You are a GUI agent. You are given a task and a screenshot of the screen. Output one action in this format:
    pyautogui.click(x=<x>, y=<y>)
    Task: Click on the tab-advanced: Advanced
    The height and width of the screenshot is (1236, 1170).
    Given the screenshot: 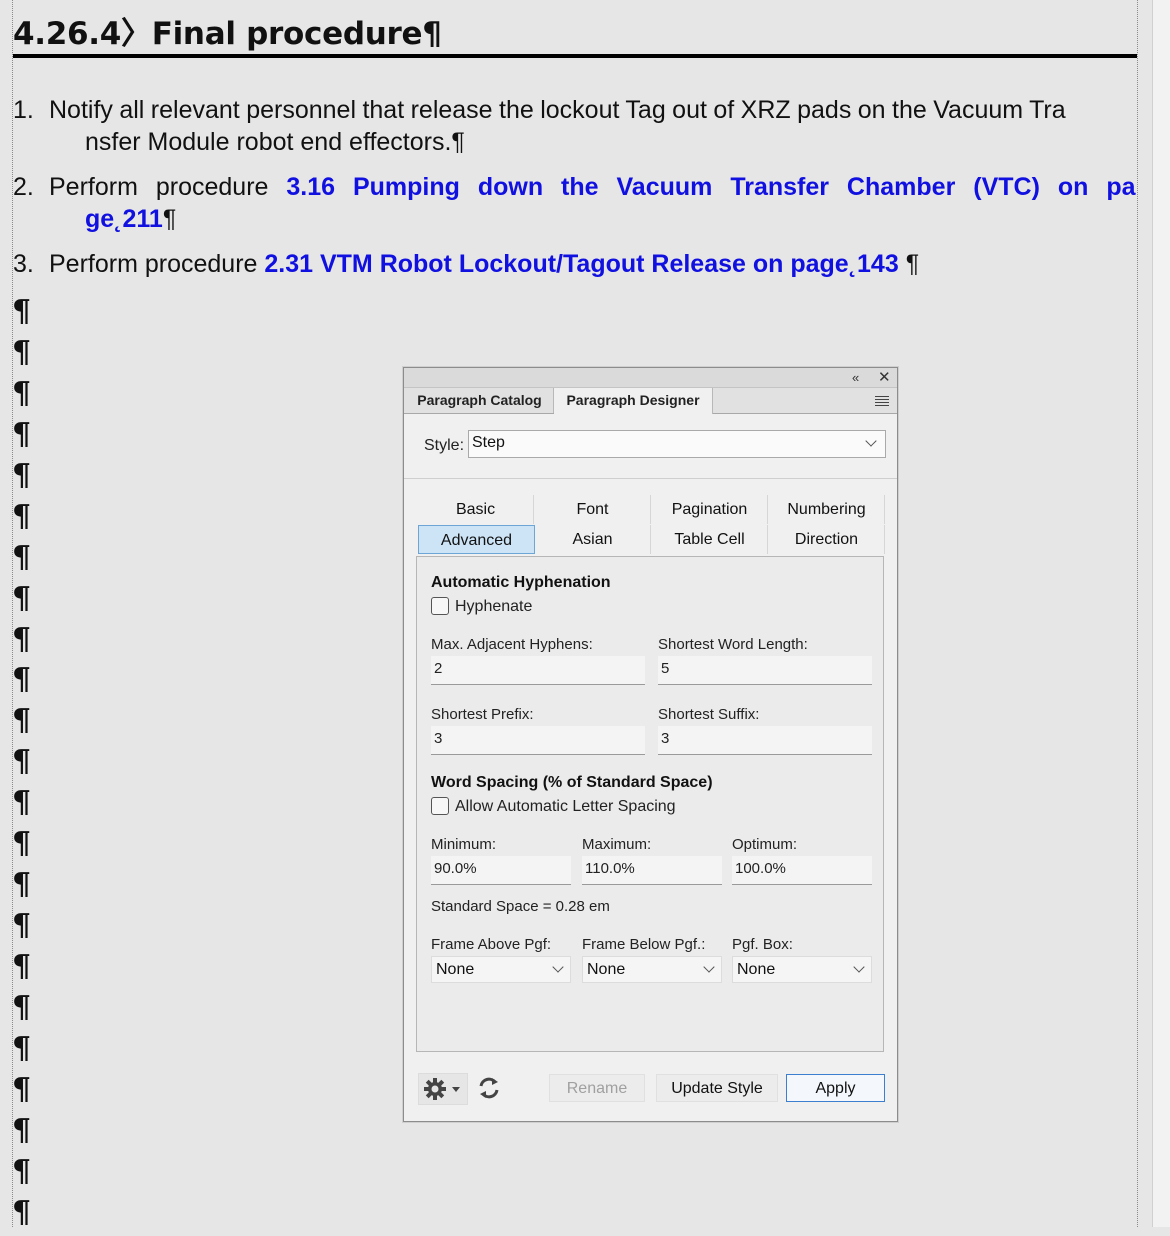 What is the action you would take?
    pyautogui.click(x=476, y=539)
    